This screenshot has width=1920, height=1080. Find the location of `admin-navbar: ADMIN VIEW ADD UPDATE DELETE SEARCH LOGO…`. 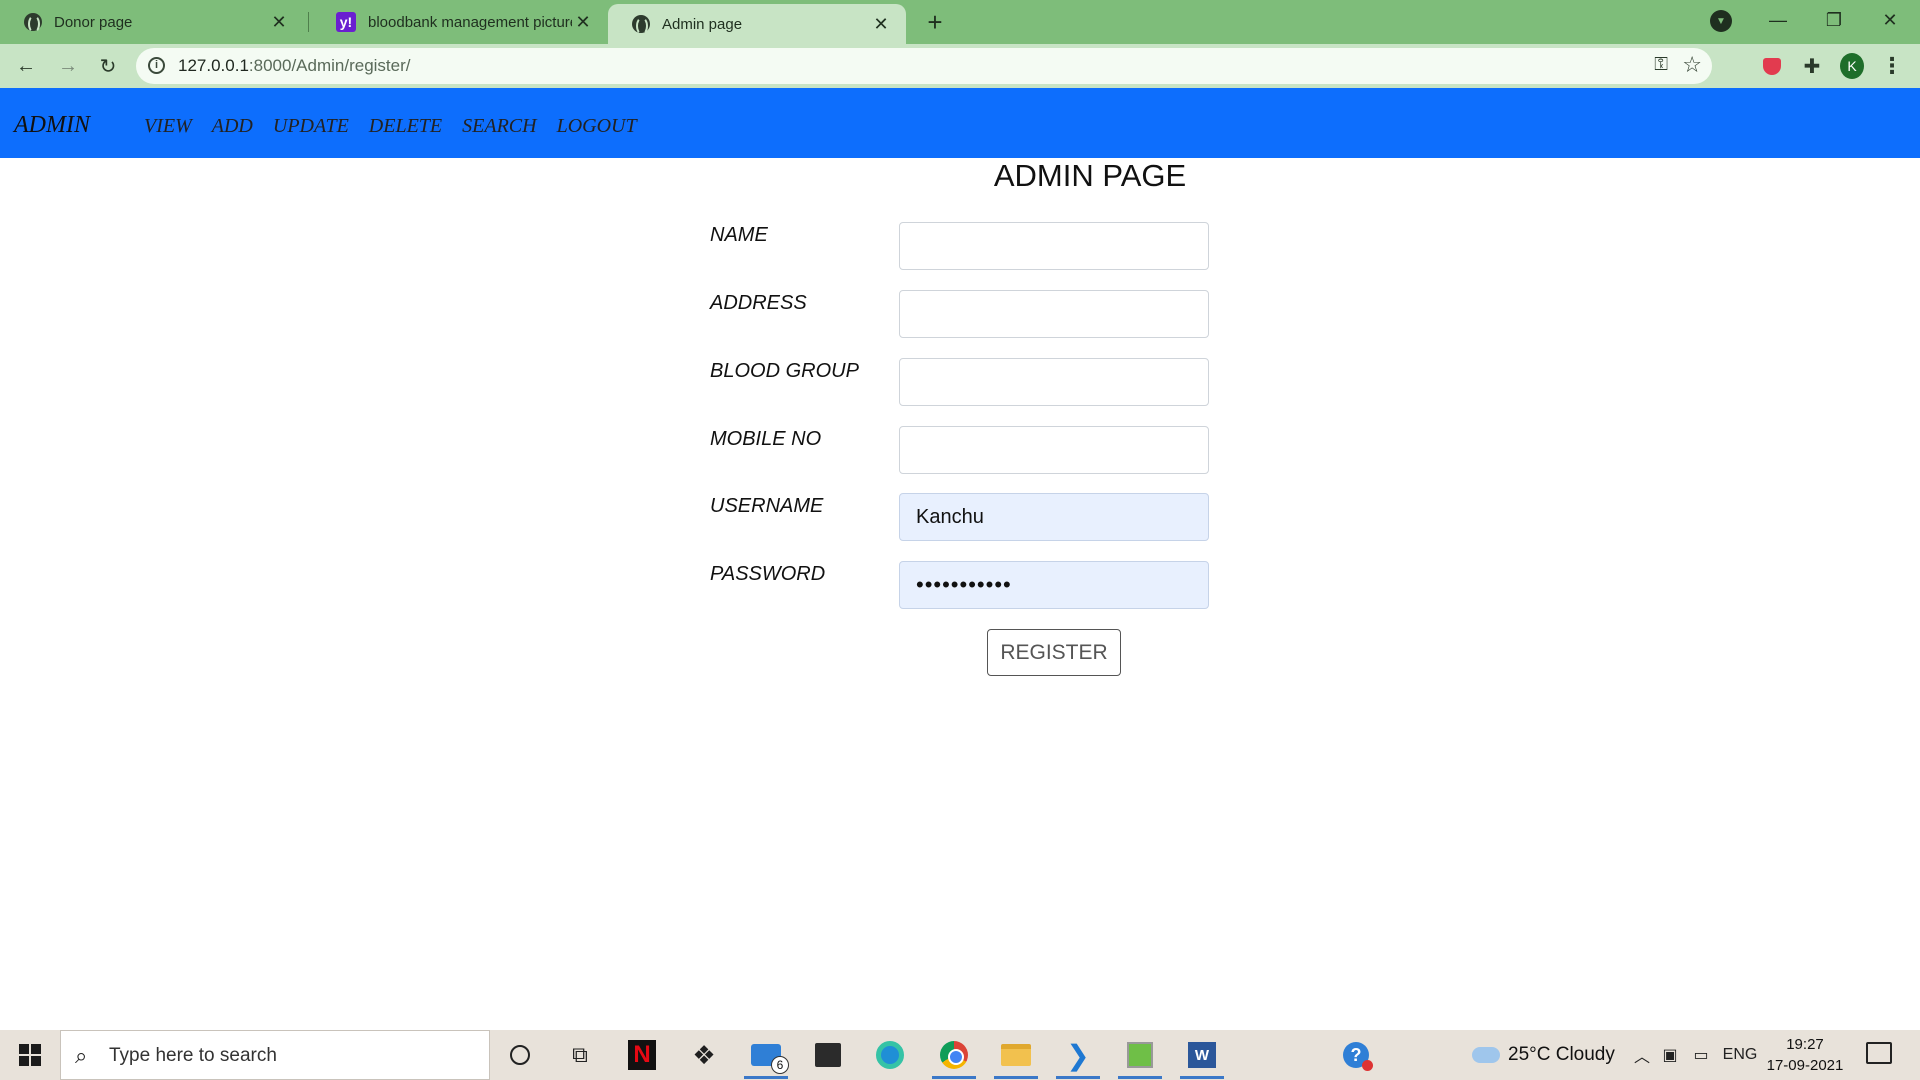

admin-navbar: ADMIN VIEW ADD UPDATE DELETE SEARCH LOGO… is located at coordinates (960, 123).